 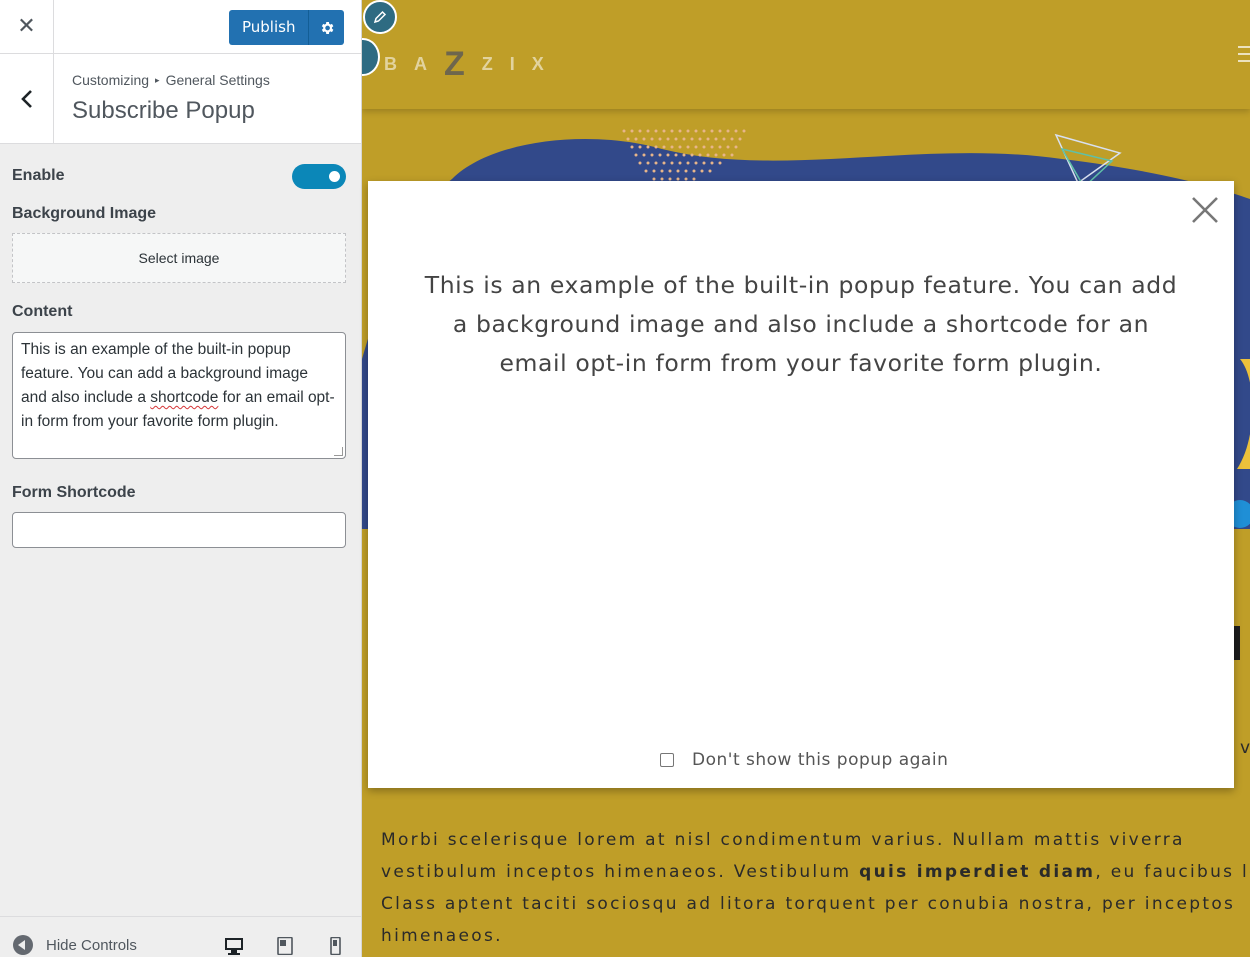 What do you see at coordinates (179, 530) in the screenshot?
I see `form-shortcode-input` at bounding box center [179, 530].